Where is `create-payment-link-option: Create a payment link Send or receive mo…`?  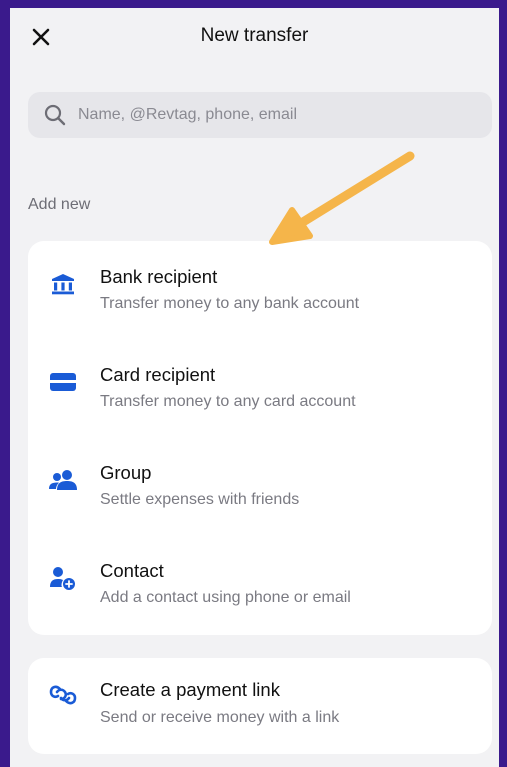 create-payment-link-option: Create a payment link Send or receive mo… is located at coordinates (260, 706).